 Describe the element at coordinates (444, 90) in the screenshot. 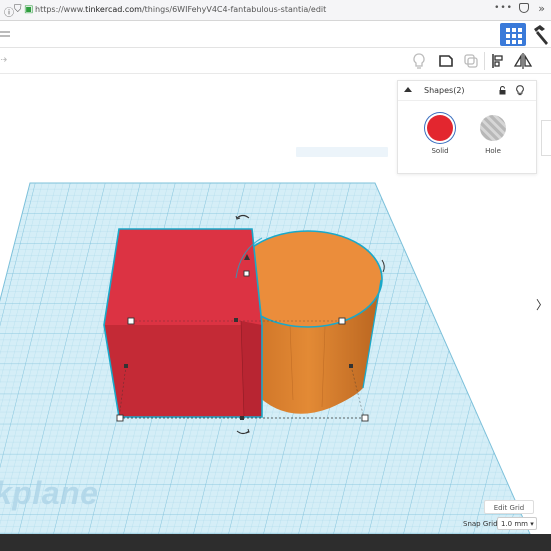

I see `inspector-title: Shapes(2)` at that location.